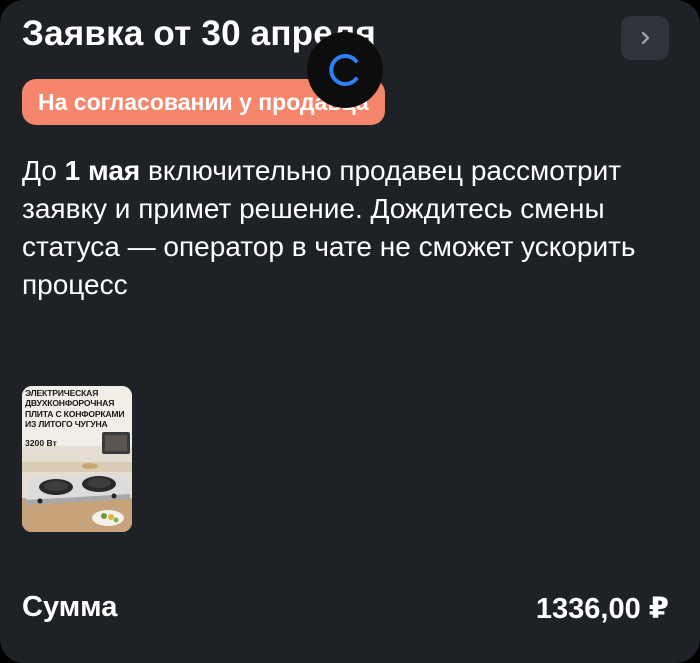 This screenshot has width=700, height=663. Describe the element at coordinates (41, 443) in the screenshot. I see `product-thumb-power: 3200 Вт` at that location.